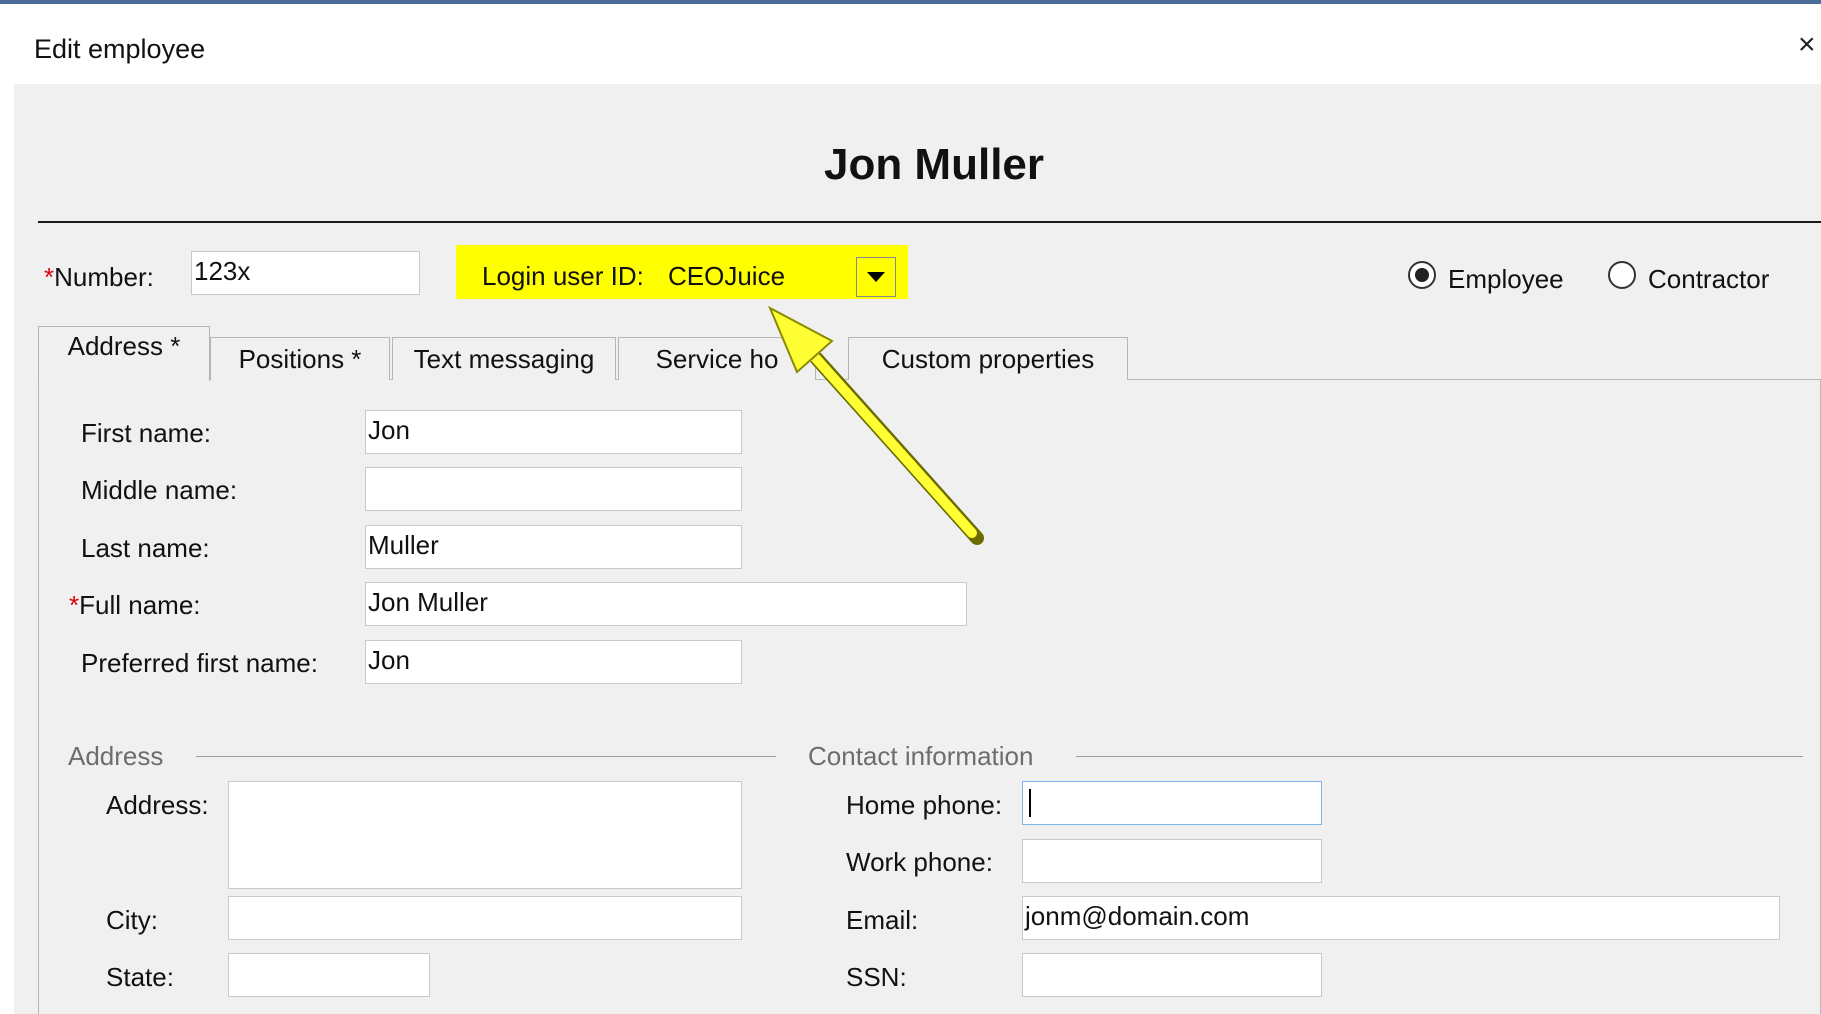  Describe the element at coordinates (563, 276) in the screenshot. I see `login-user-id-label: Login user ID:` at that location.